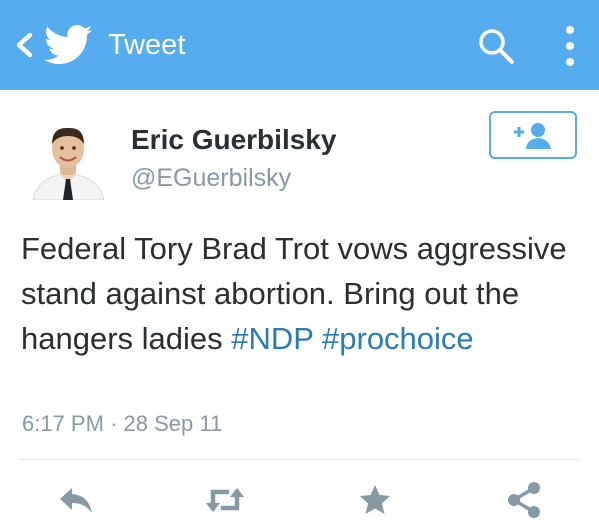 The height and width of the screenshot is (530, 599). What do you see at coordinates (225, 500) in the screenshot?
I see `retweet-icon` at bounding box center [225, 500].